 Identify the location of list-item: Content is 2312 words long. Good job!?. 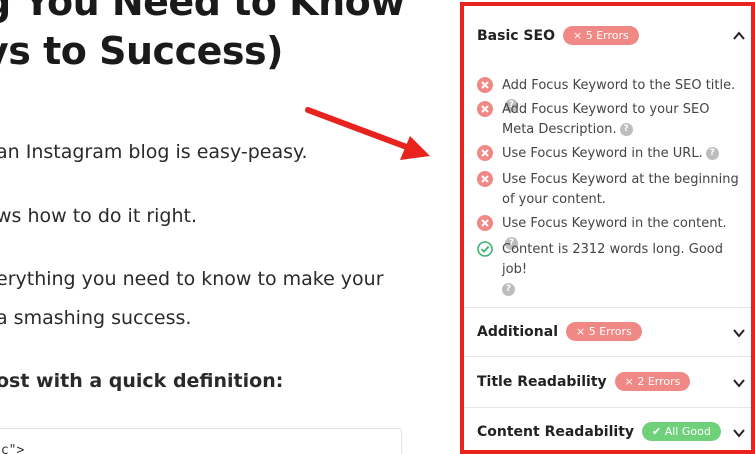
(609, 270).